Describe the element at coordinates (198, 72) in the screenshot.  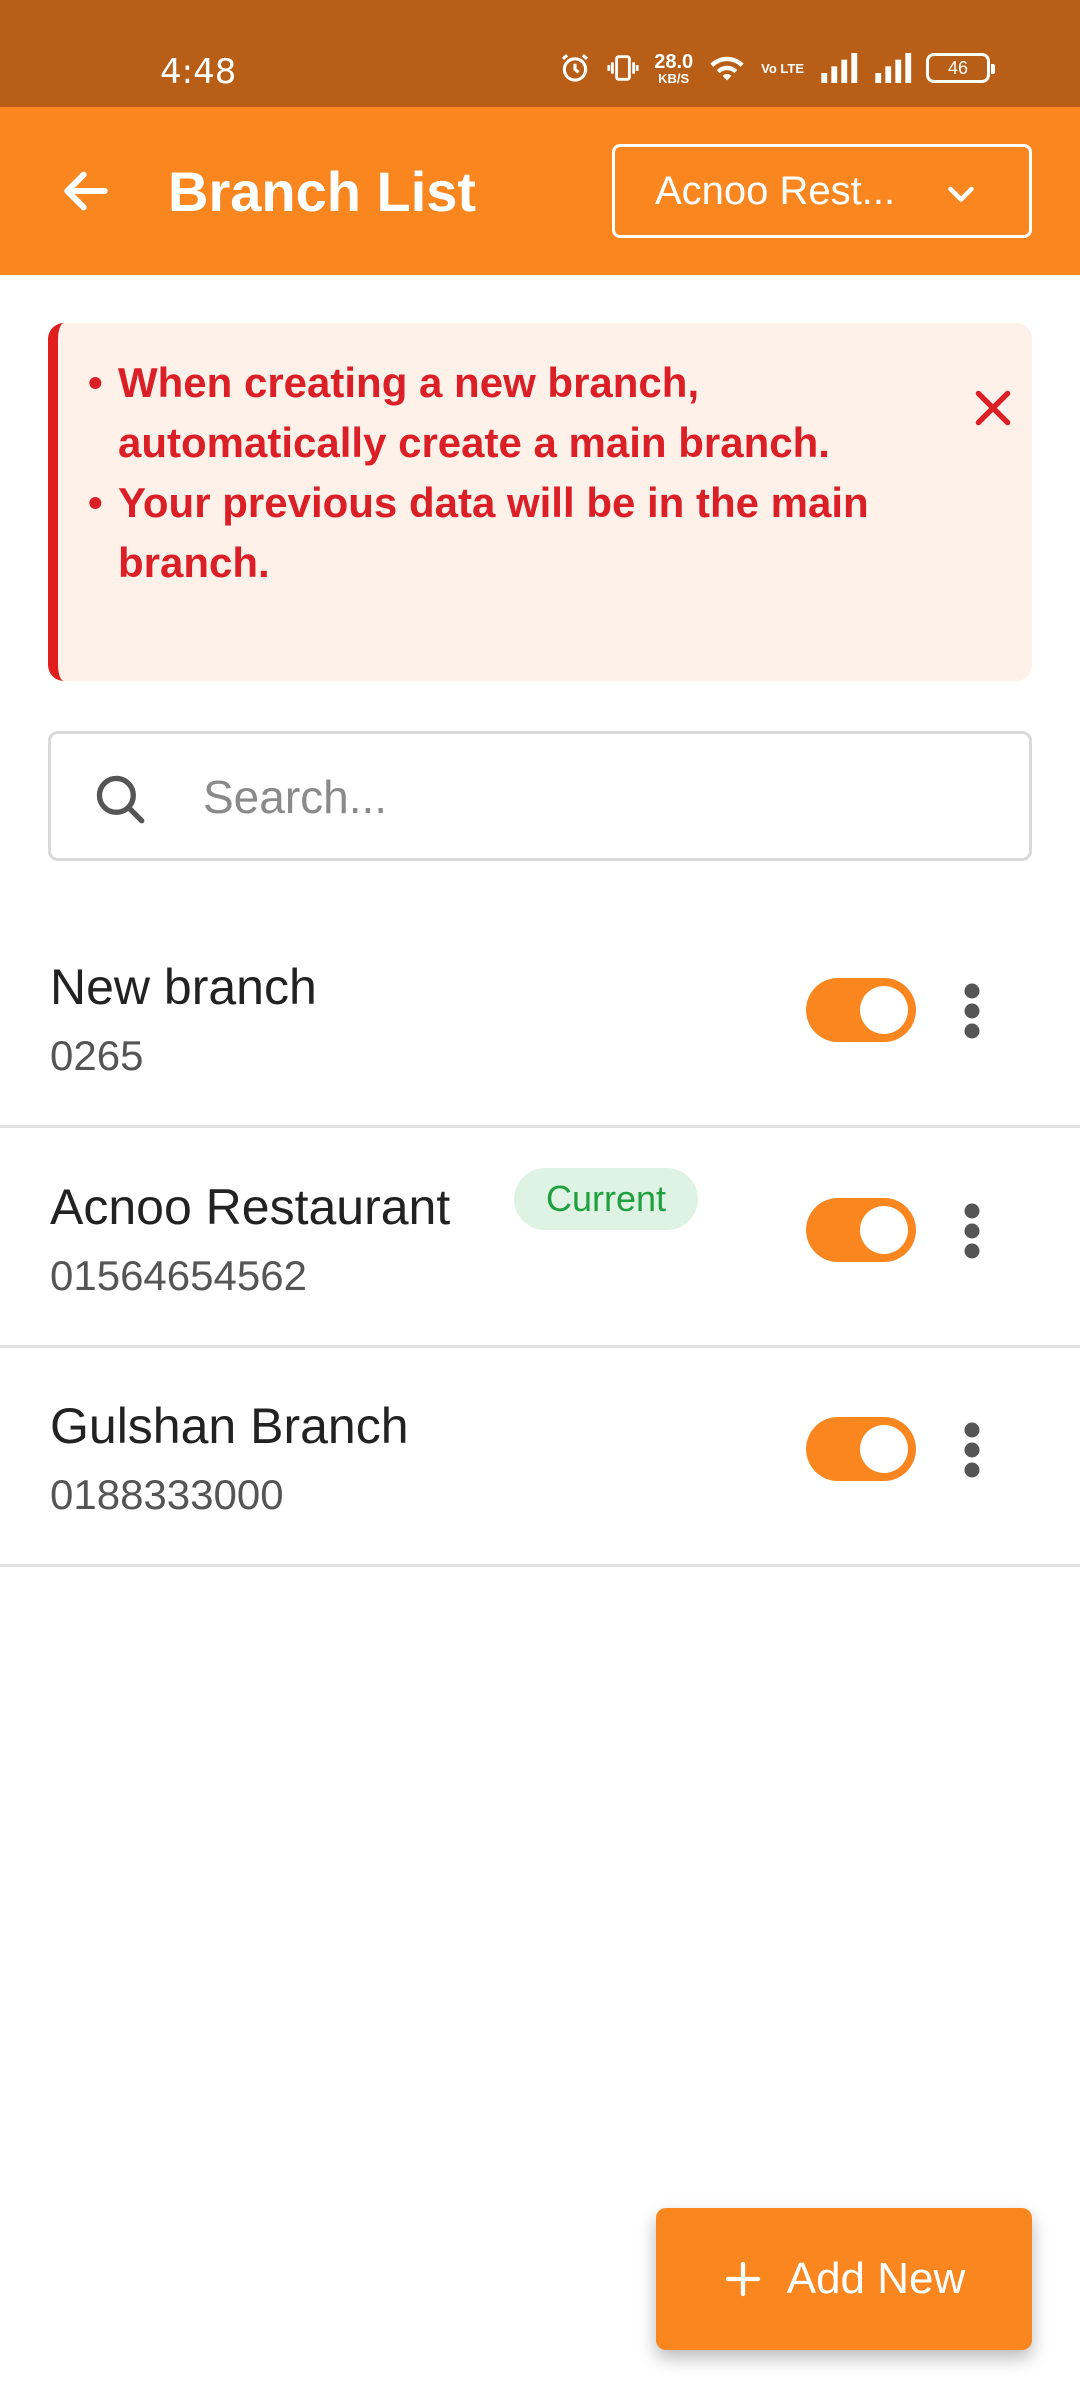
I see `status-time: 4:48` at that location.